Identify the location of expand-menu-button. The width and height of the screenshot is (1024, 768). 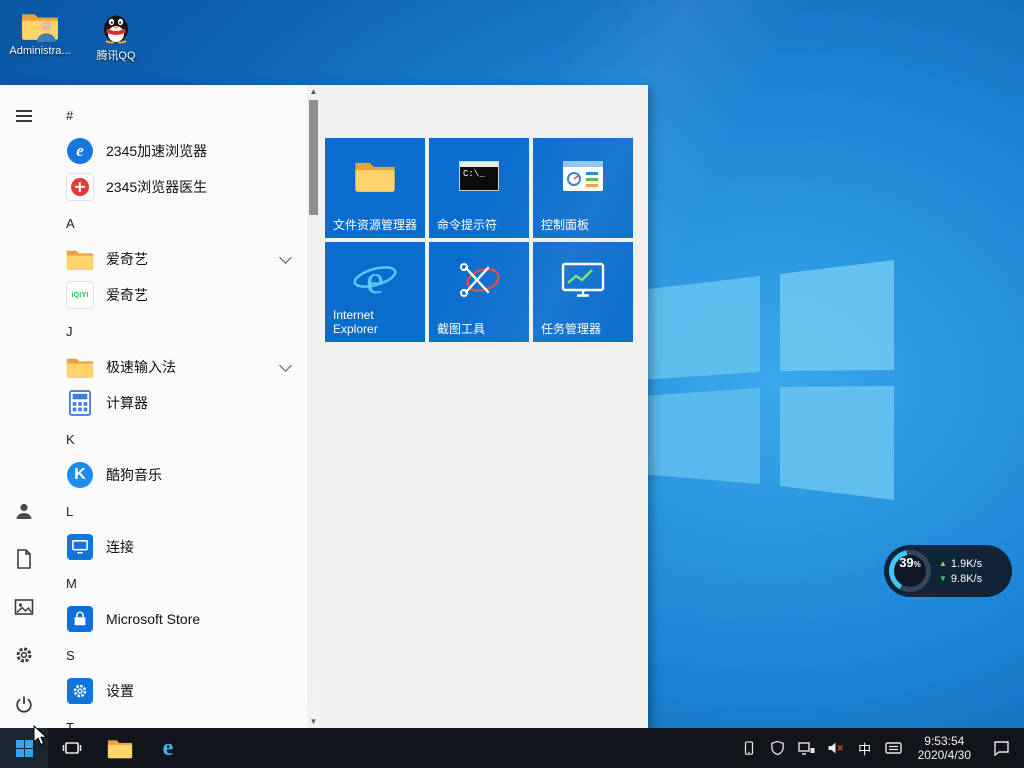
(24, 116).